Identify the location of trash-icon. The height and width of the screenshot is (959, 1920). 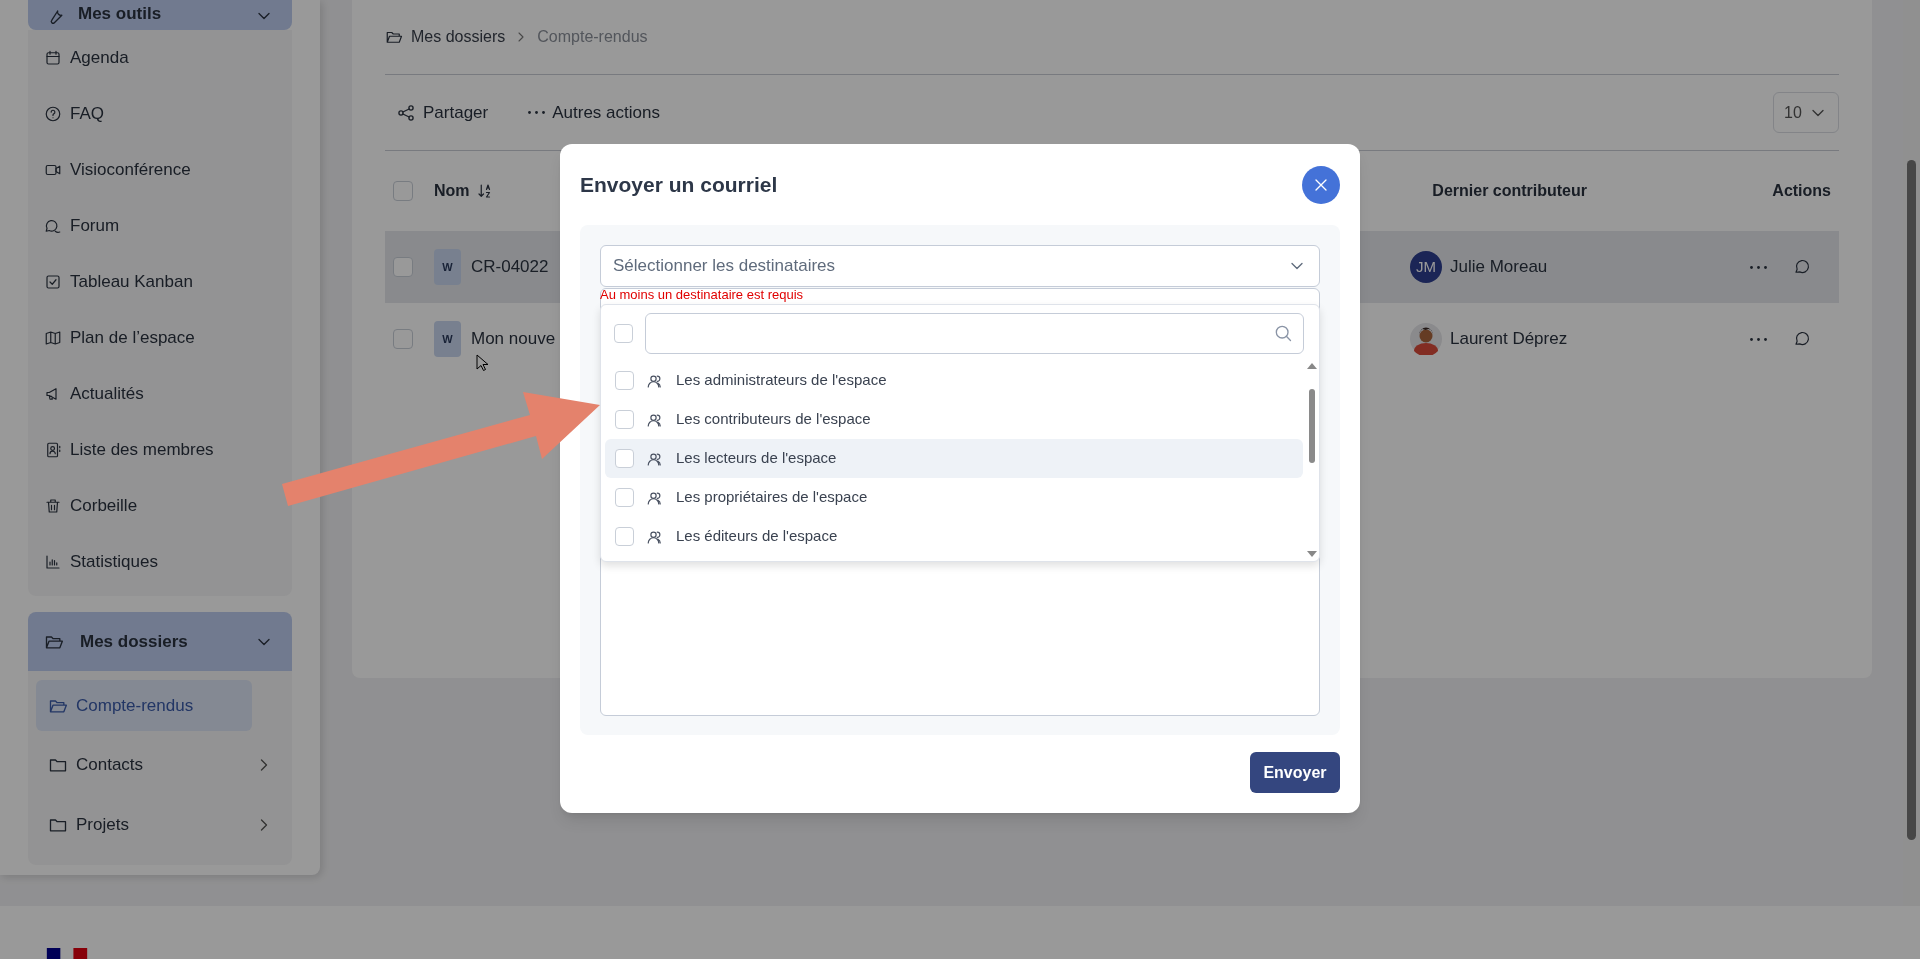
(53, 506).